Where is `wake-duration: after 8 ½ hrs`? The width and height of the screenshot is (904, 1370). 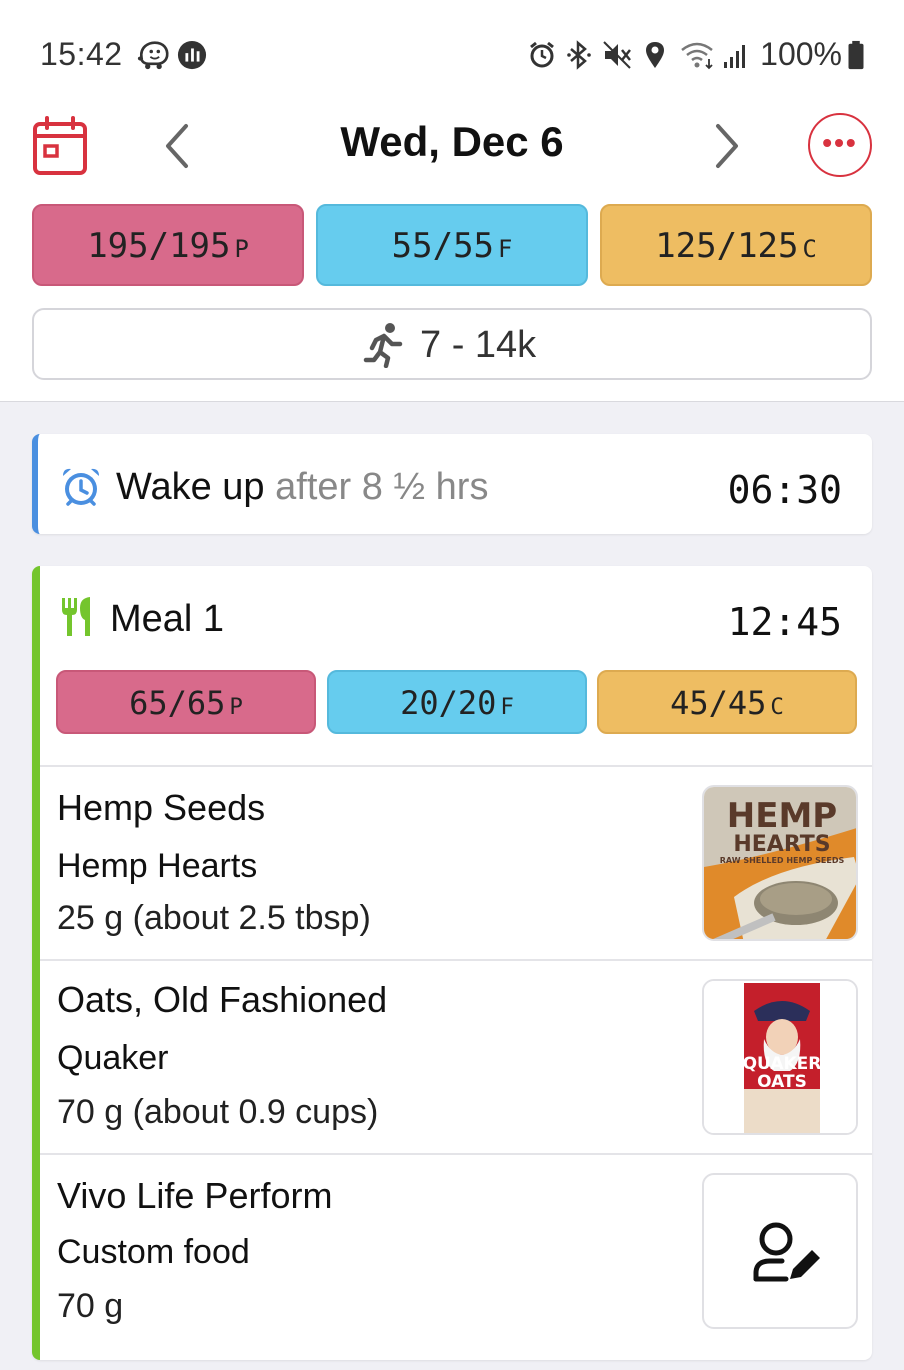
wake-duration: after 8 ½ hrs is located at coordinates (382, 487).